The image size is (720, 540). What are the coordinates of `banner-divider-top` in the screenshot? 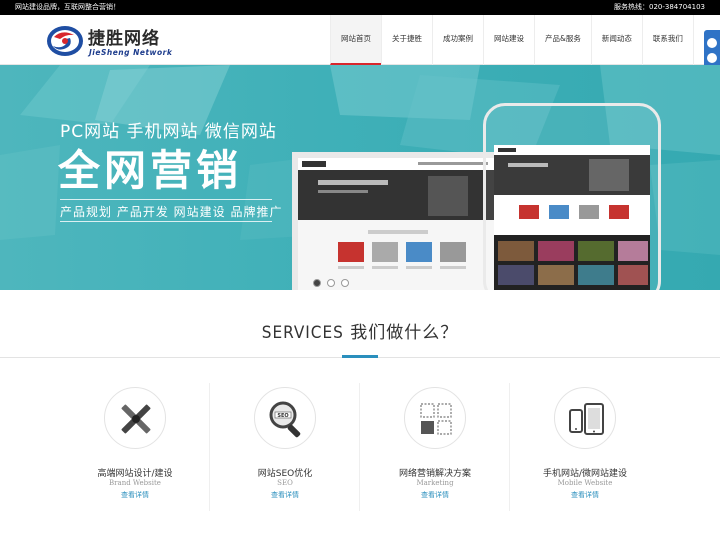 It's located at (166, 199).